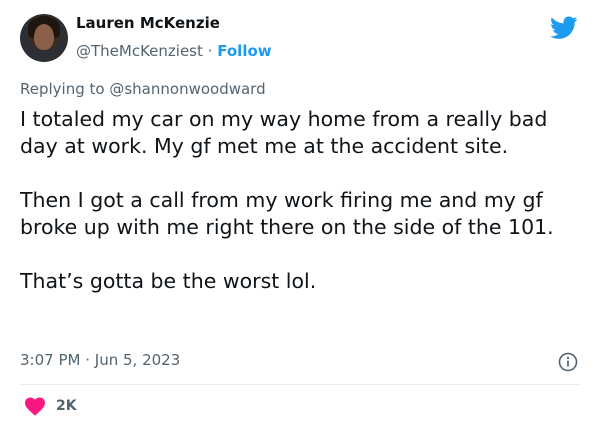 This screenshot has height=430, width=600. I want to click on info-icon, so click(568, 362).